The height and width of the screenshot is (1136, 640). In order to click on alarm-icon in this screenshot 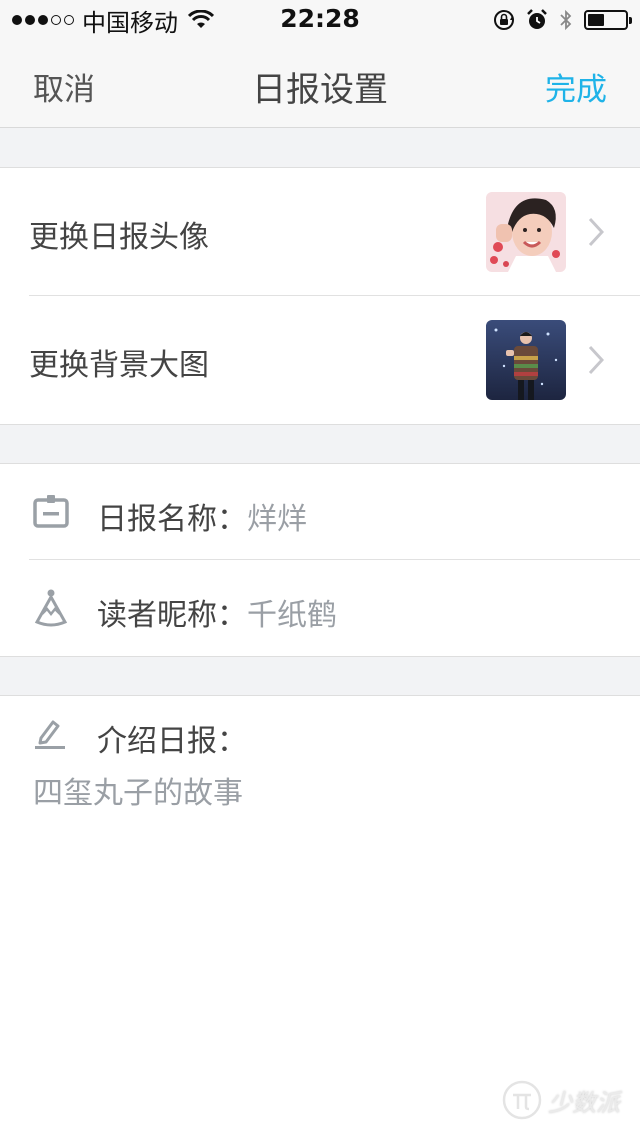, I will do `click(537, 19)`.